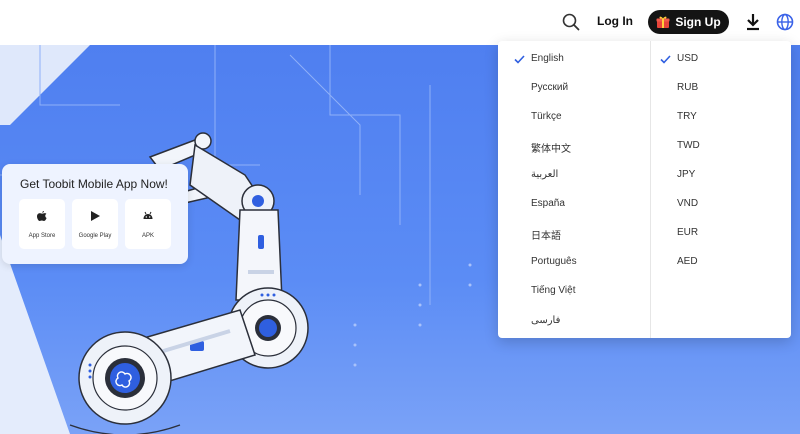  What do you see at coordinates (95, 236) in the screenshot?
I see `google-play-label: Google Play` at bounding box center [95, 236].